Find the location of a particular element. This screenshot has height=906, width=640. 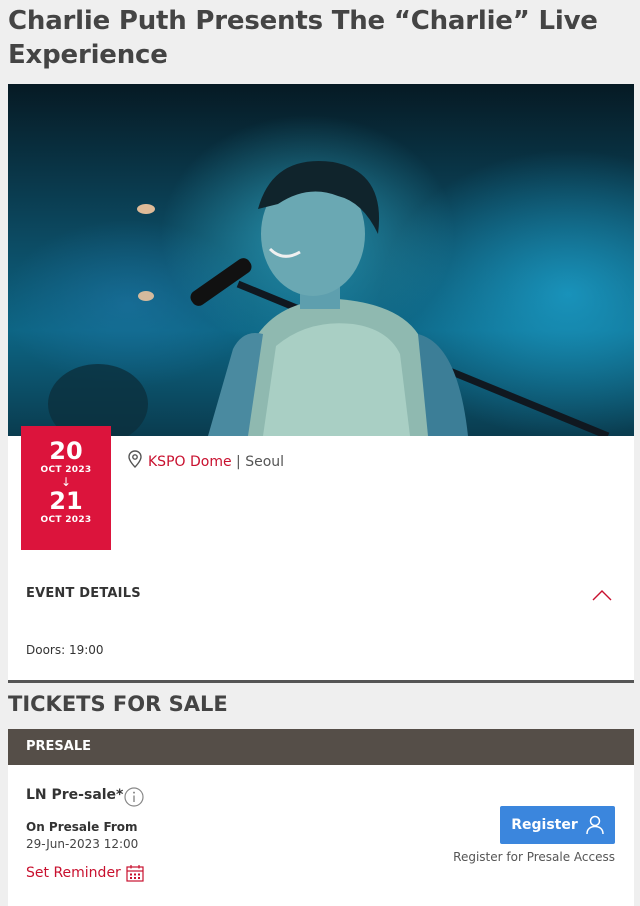

on-presale-date: 29-Jun-2023 12:00 is located at coordinates (82, 844).